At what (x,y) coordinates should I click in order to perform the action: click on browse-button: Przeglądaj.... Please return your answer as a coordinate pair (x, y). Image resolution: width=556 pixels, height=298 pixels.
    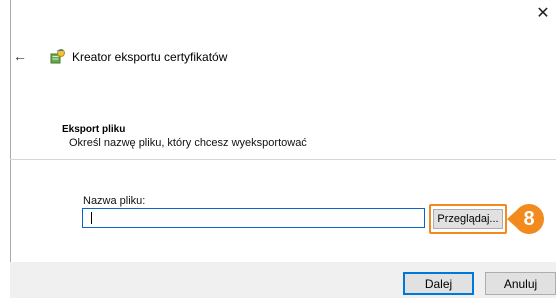
    Looking at the image, I should click on (468, 219).